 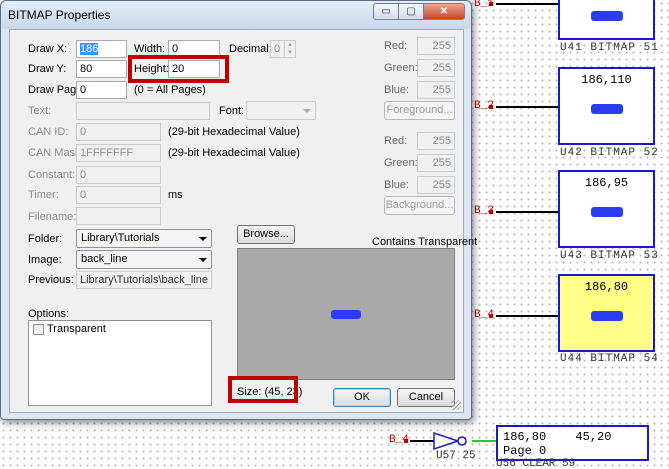 I want to click on draw-page-hint: (0 = All Pages), so click(x=170, y=90).